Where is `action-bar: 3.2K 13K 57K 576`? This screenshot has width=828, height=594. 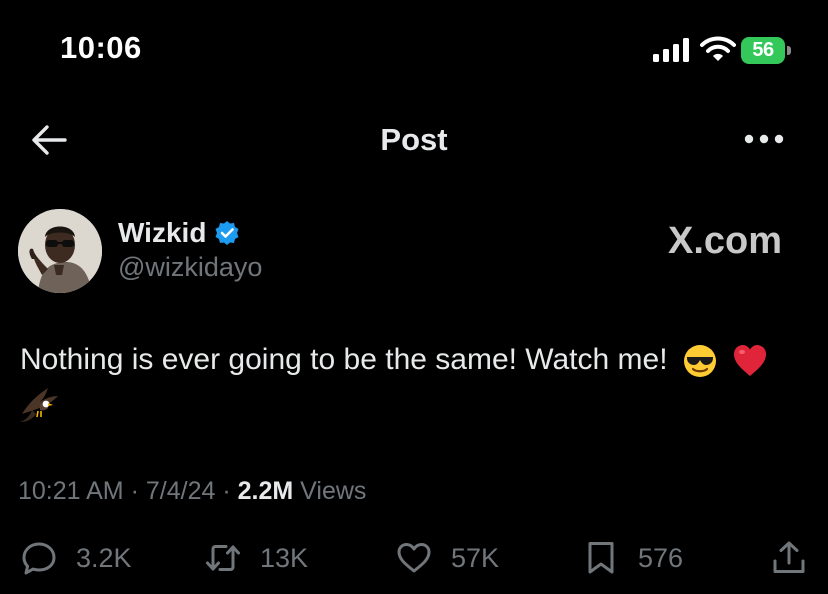
action-bar: 3.2K 13K 57K 576 is located at coordinates (414, 558).